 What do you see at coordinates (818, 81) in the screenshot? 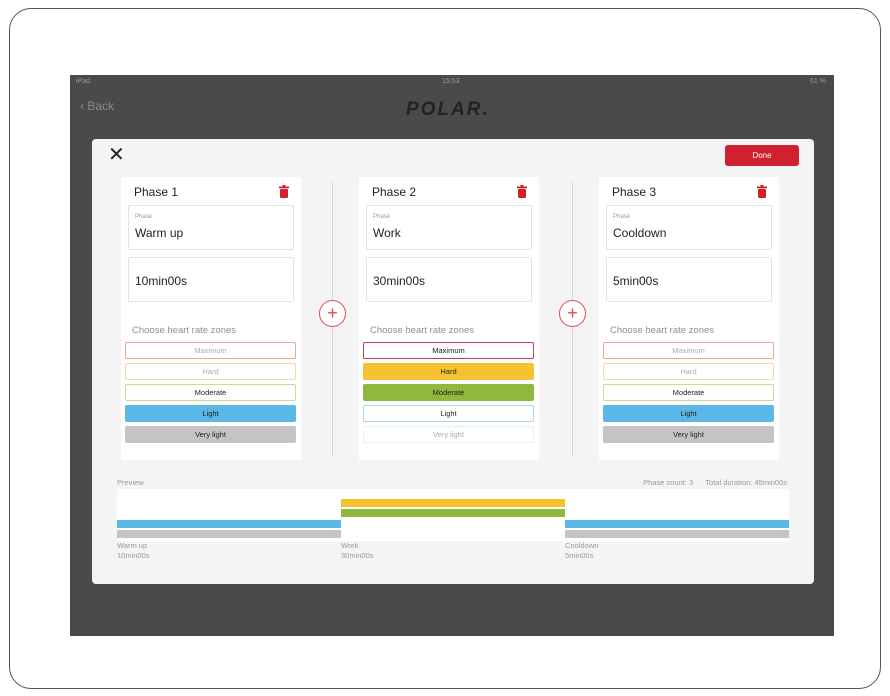
I see `battery-label: 61 %` at bounding box center [818, 81].